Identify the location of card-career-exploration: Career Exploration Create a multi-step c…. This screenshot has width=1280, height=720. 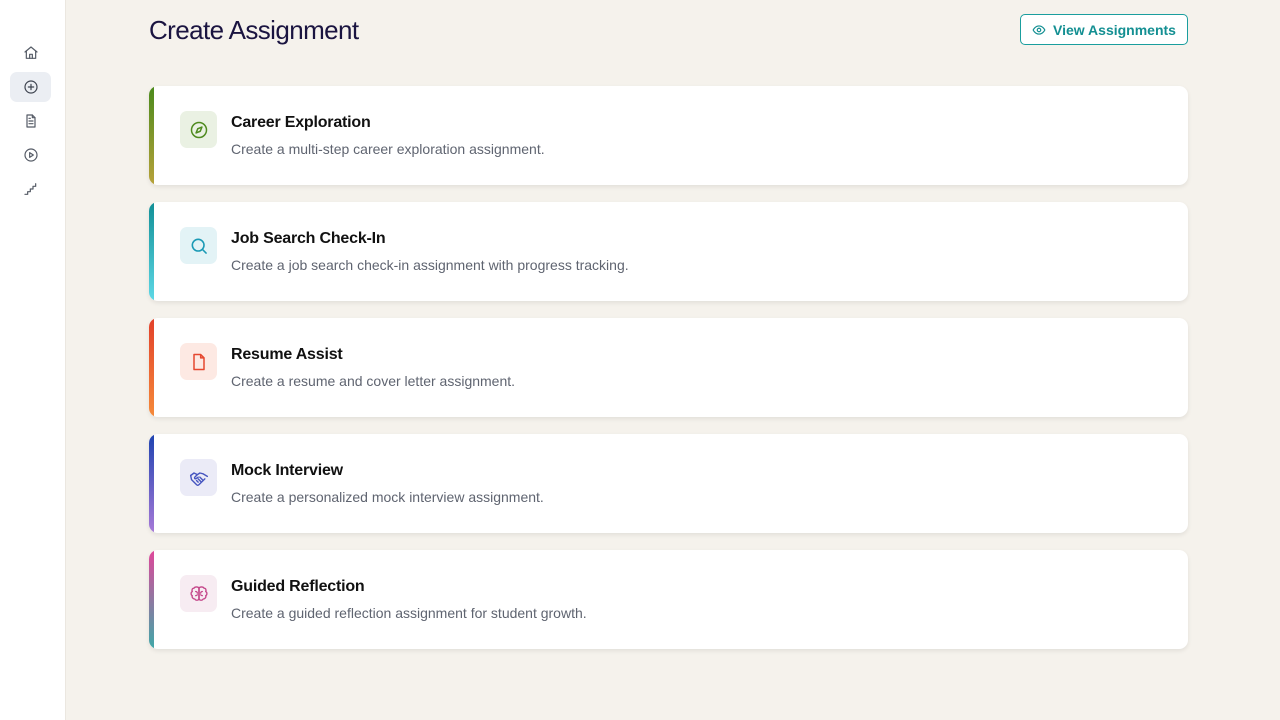
(668, 135).